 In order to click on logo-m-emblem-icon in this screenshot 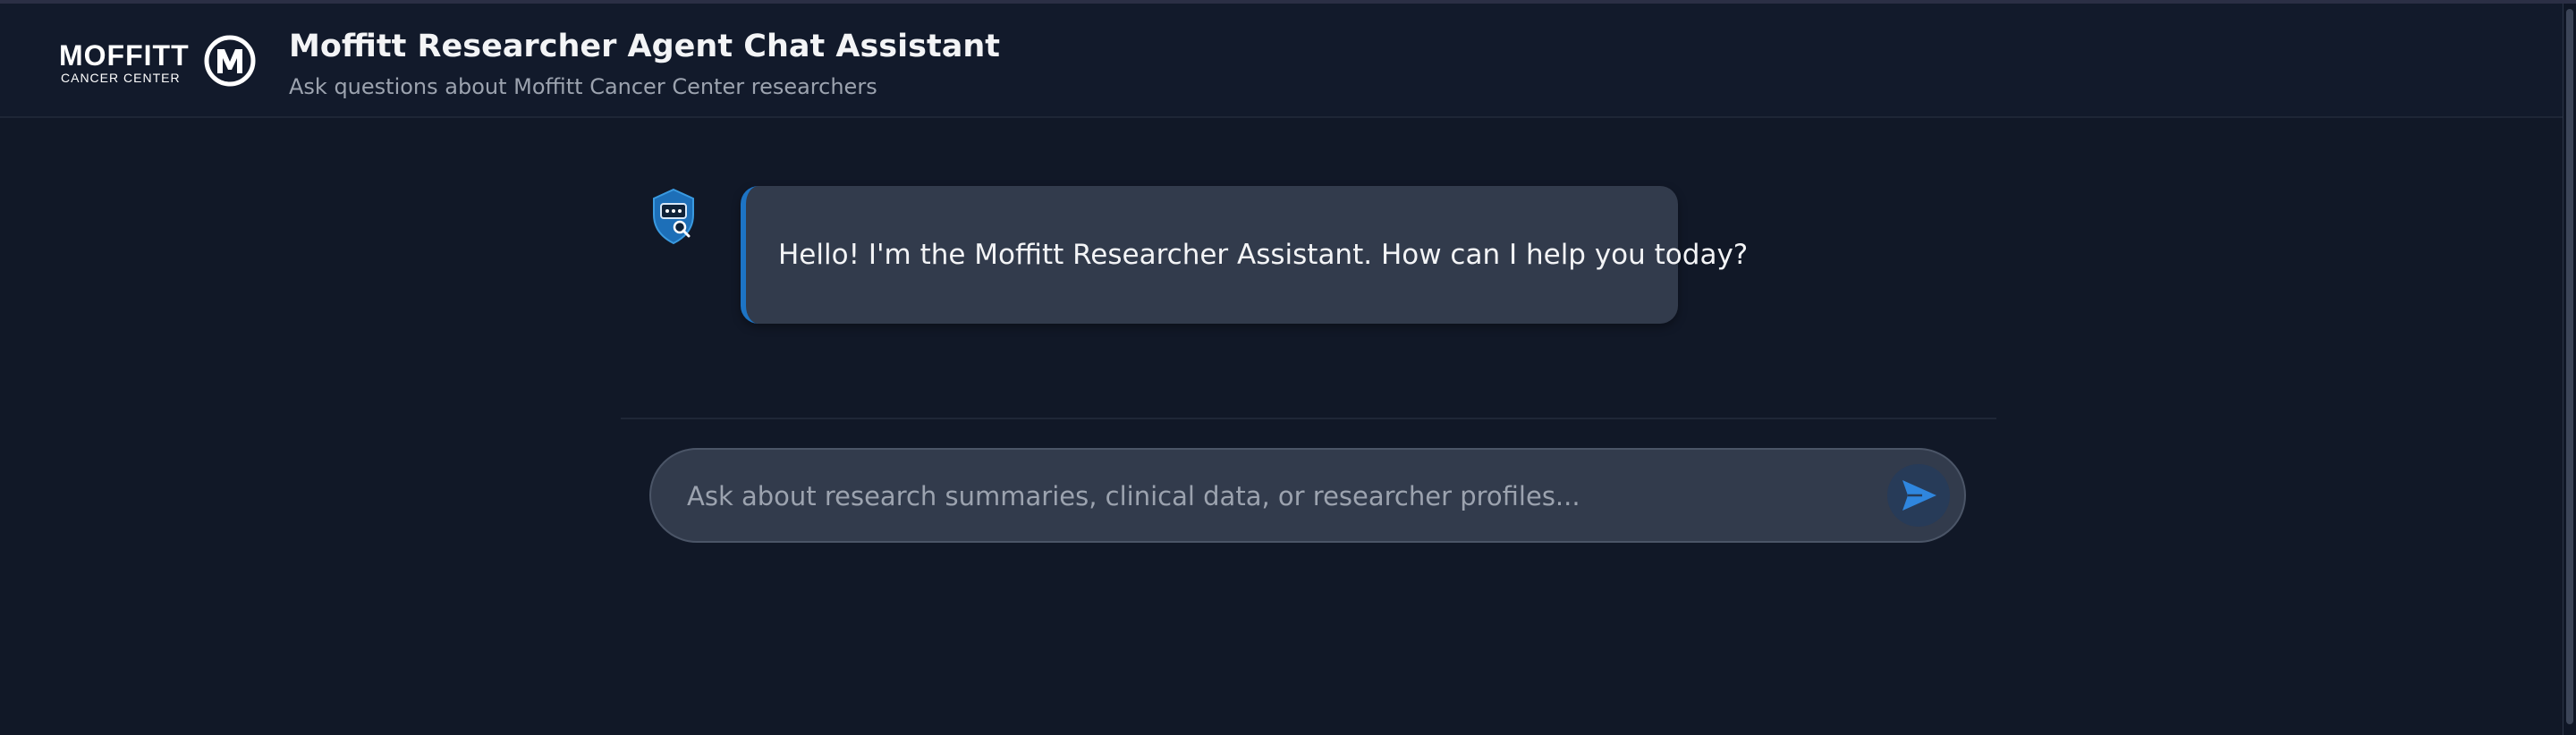, I will do `click(230, 61)`.